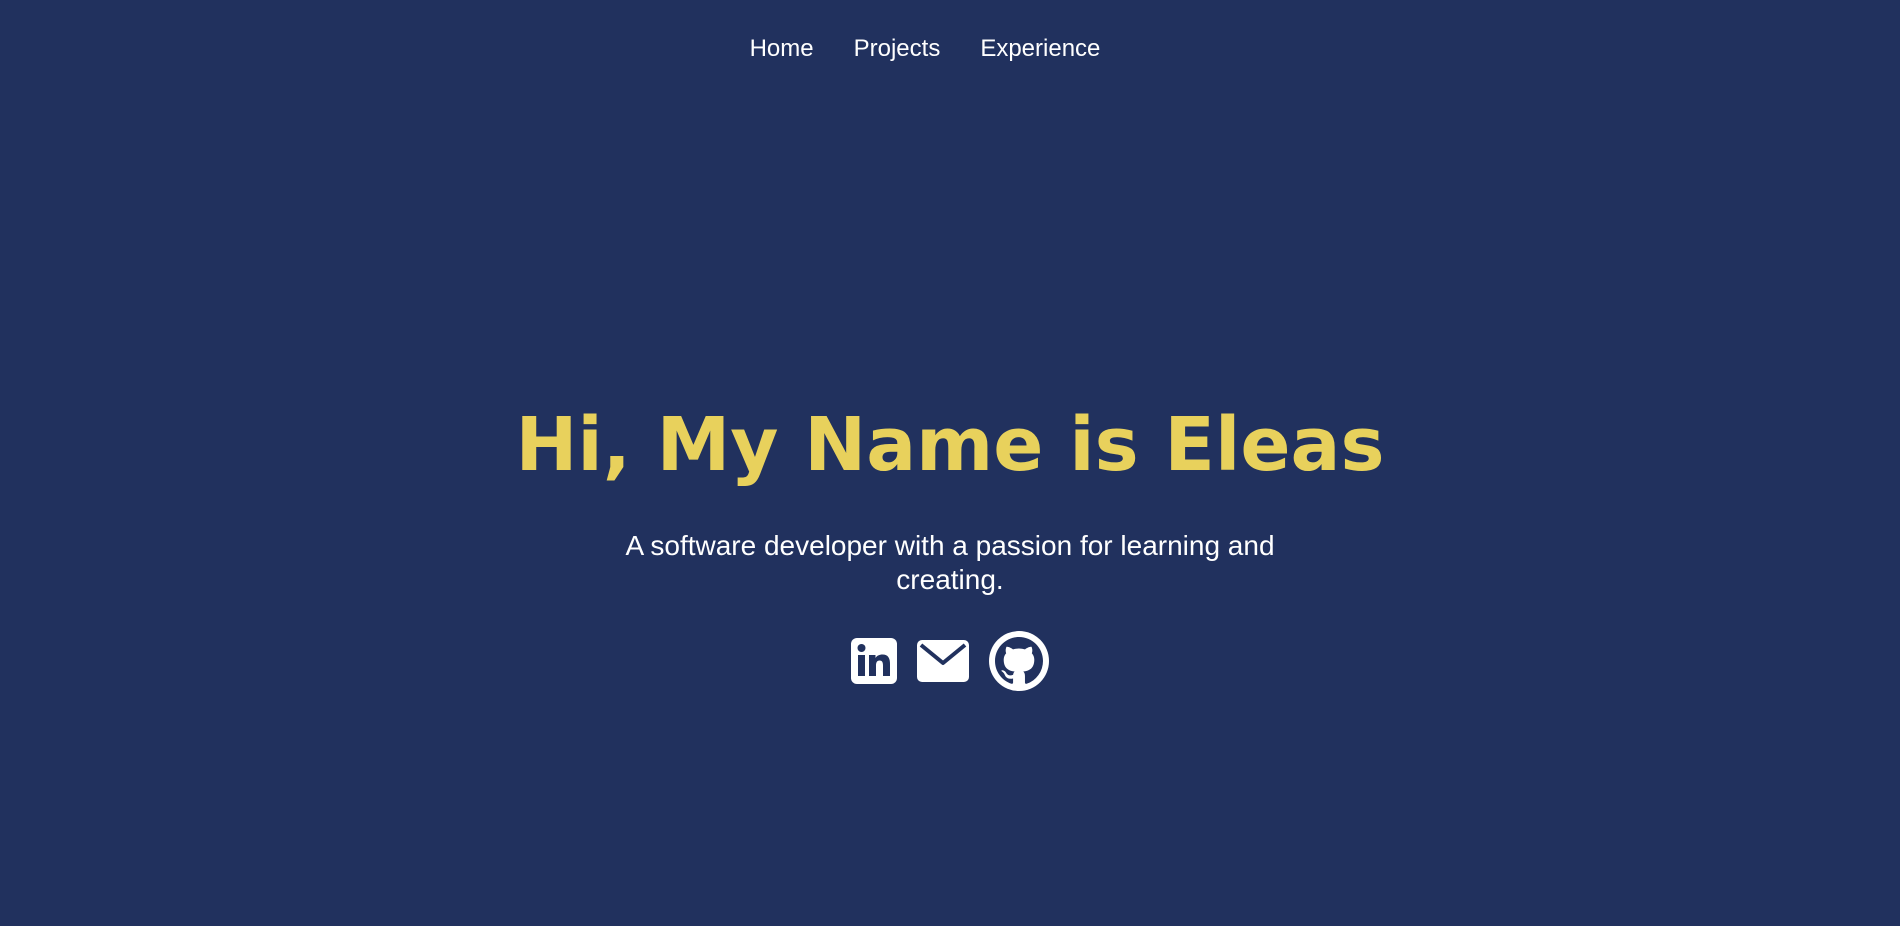  I want to click on linkedin-link, so click(874, 661).